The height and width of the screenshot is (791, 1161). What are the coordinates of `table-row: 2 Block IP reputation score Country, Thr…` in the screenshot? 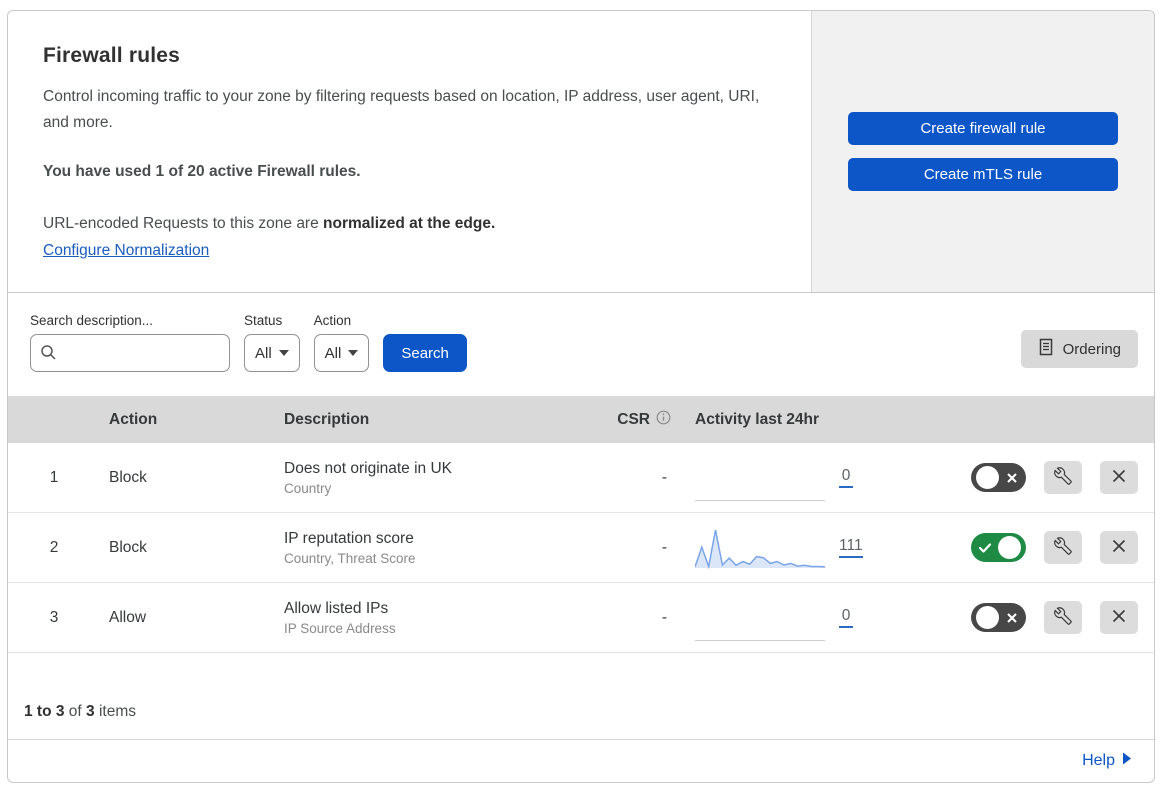 It's located at (581, 548).